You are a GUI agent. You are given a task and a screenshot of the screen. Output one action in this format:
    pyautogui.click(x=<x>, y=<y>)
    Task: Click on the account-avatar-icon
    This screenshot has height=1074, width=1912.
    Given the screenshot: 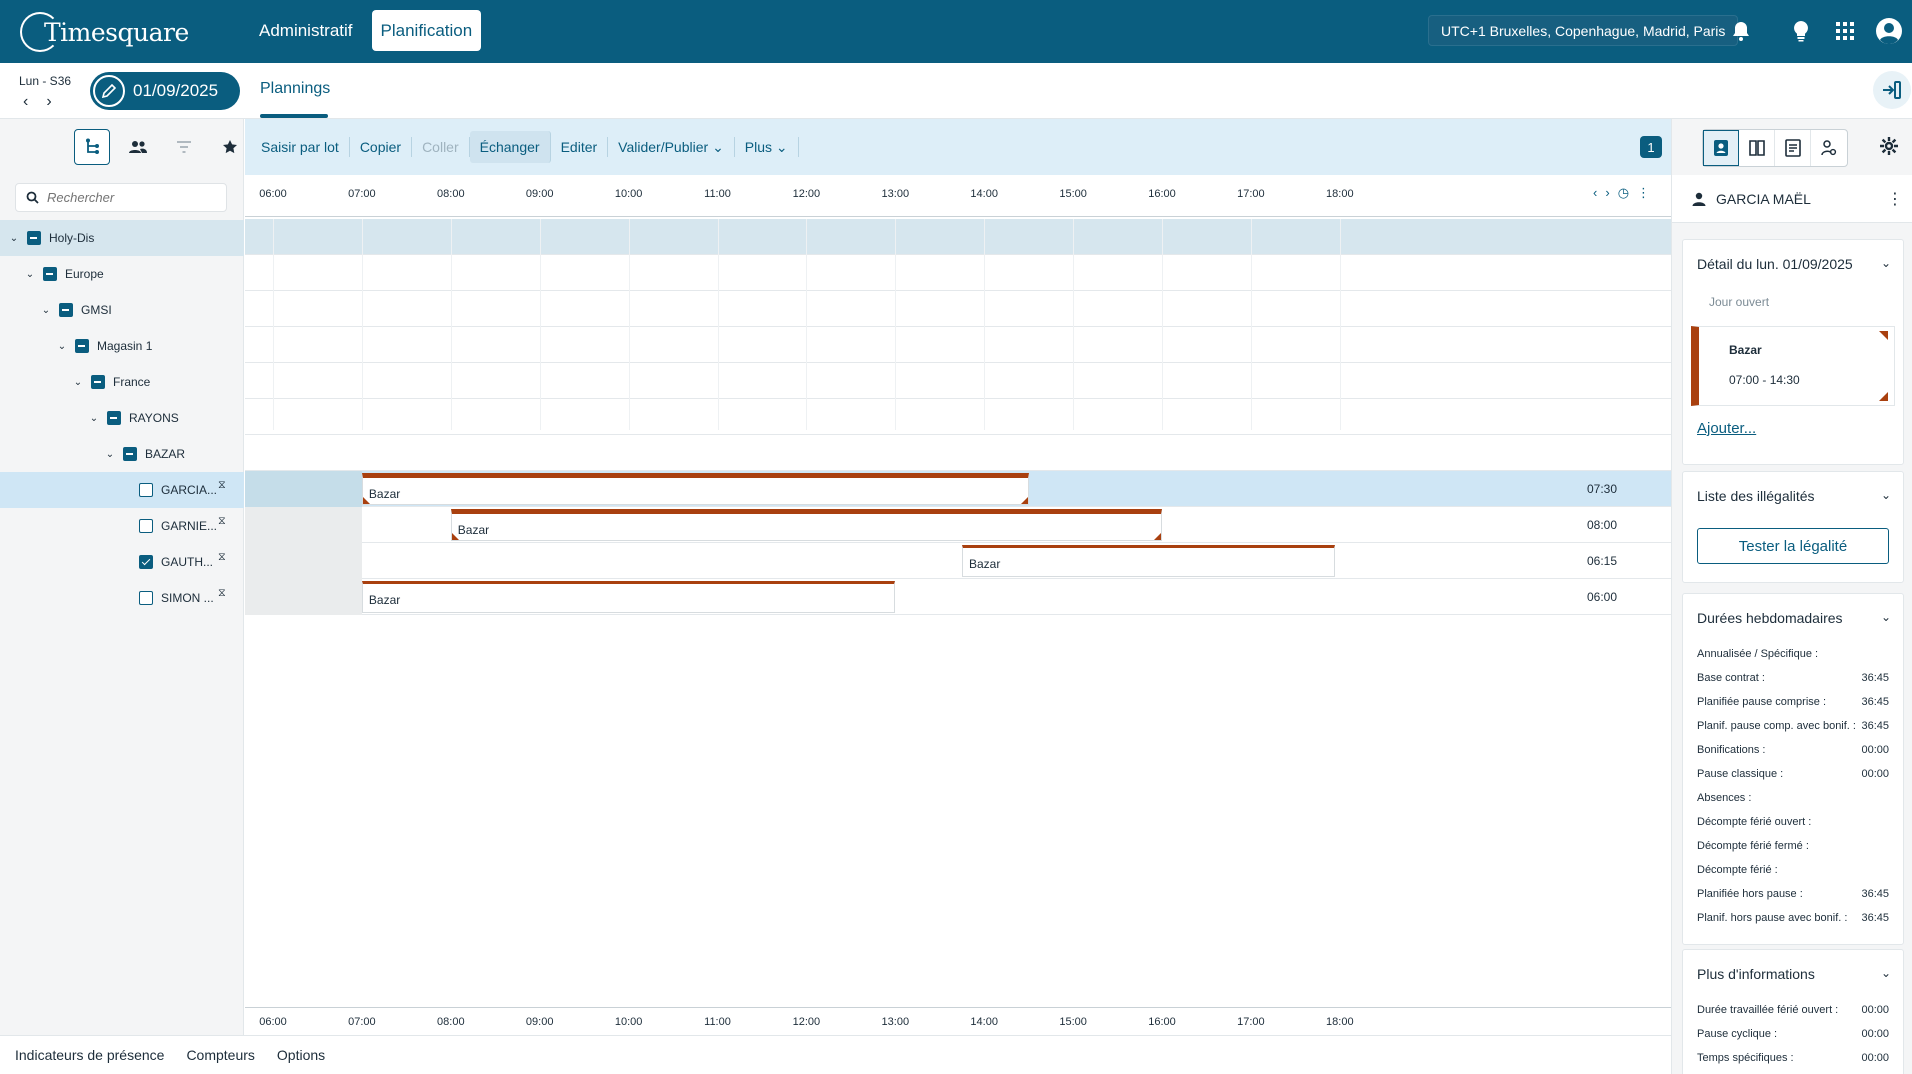 What is the action you would take?
    pyautogui.click(x=1889, y=31)
    